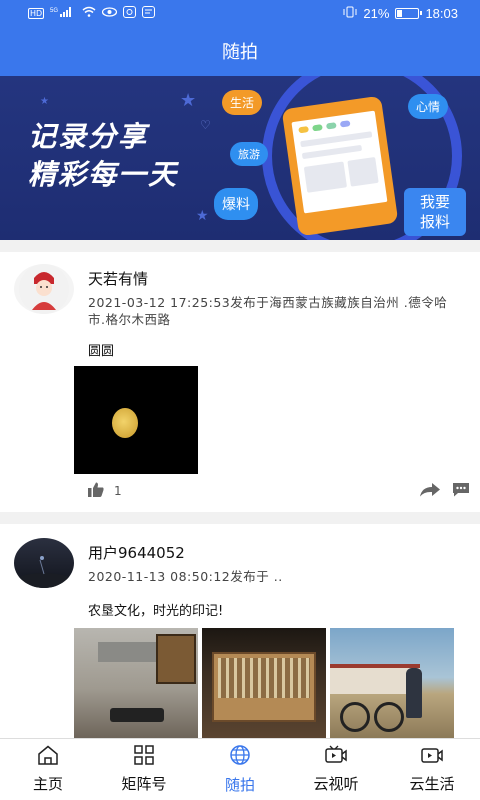  Describe the element at coordinates (376, 13) in the screenshot. I see `battery-percent: 21%` at that location.